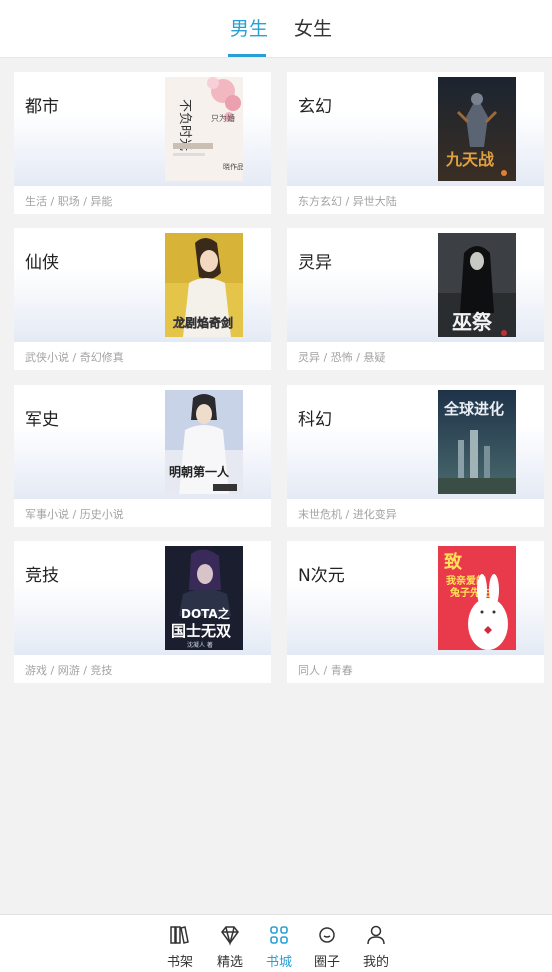 The width and height of the screenshot is (552, 972). What do you see at coordinates (326, 962) in the screenshot?
I see `nav-label: 圈子` at bounding box center [326, 962].